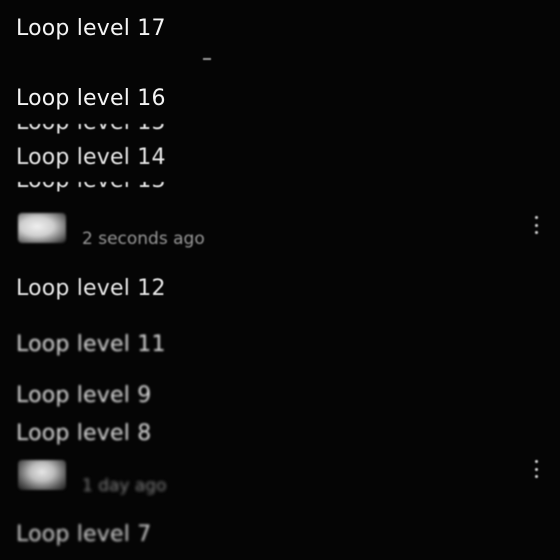  I want to click on list-item-loop-7: Loop level 7, so click(83, 534).